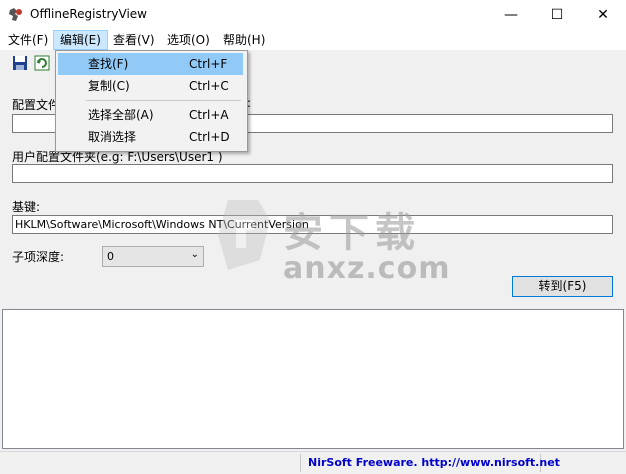 The image size is (626, 474). What do you see at coordinates (434, 462) in the screenshot?
I see `nirsoft-link: NirSoft Freeware. http://www.nirsoft.net` at bounding box center [434, 462].